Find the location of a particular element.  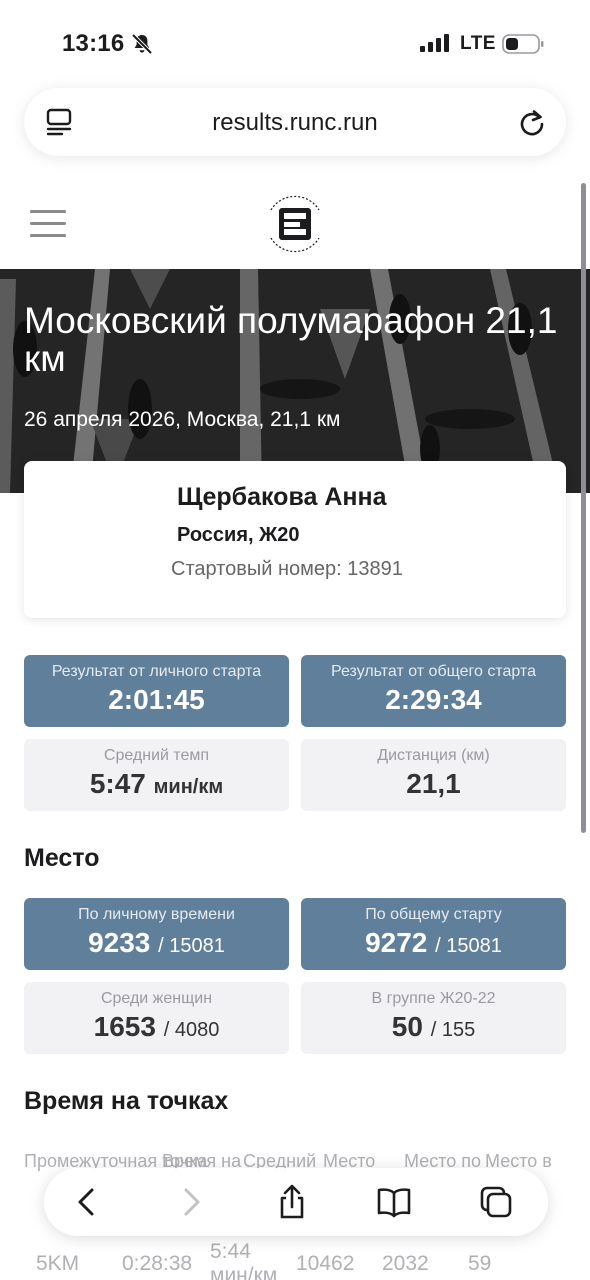

page-scrollbar is located at coordinates (583, 508).